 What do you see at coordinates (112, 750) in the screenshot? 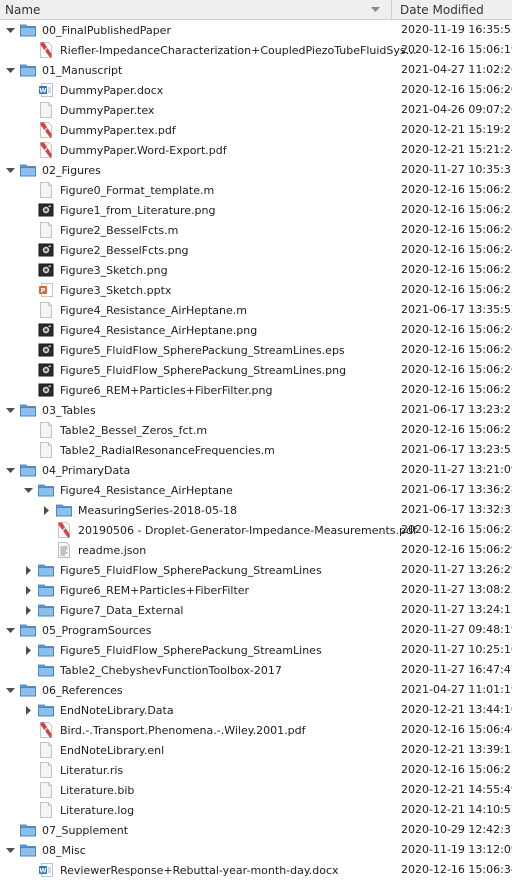
I see `file-name: EndNoteLibrary.enl` at bounding box center [112, 750].